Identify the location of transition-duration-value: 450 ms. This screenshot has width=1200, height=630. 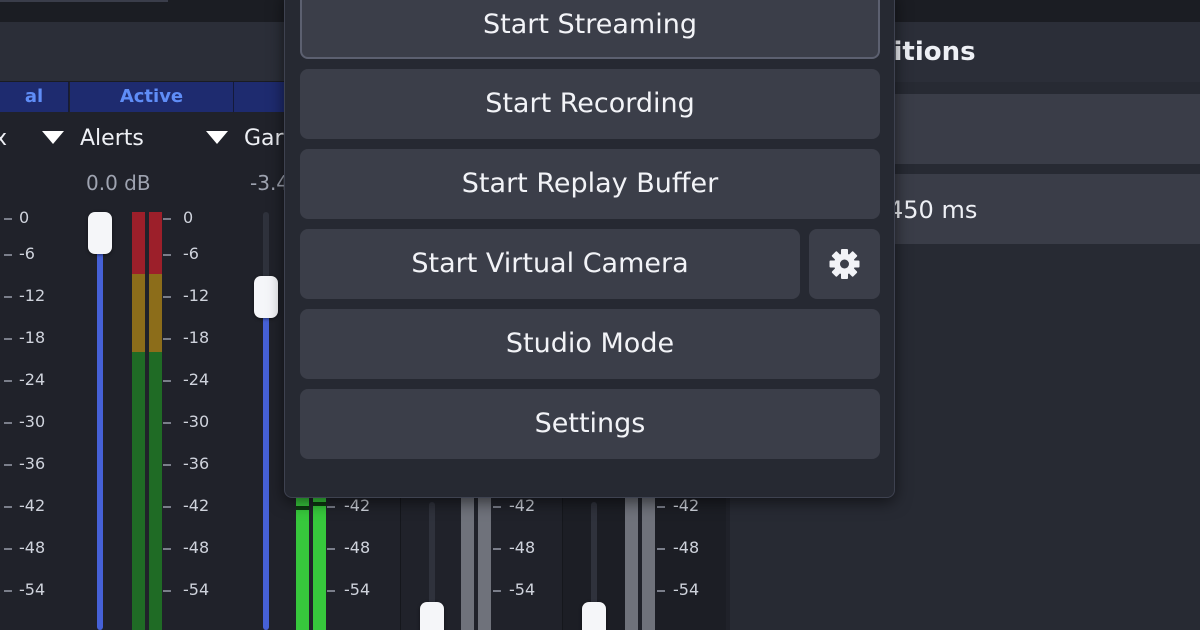
(933, 210).